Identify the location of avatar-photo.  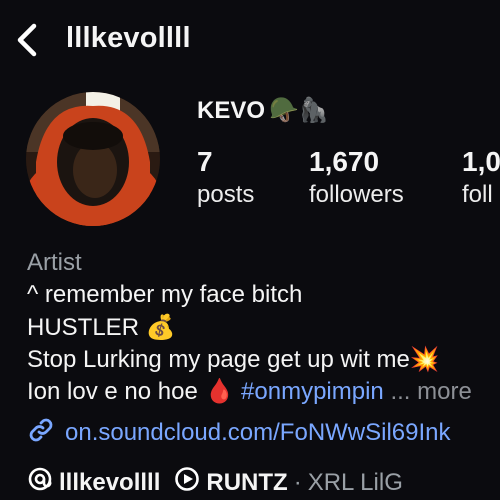
(93, 159).